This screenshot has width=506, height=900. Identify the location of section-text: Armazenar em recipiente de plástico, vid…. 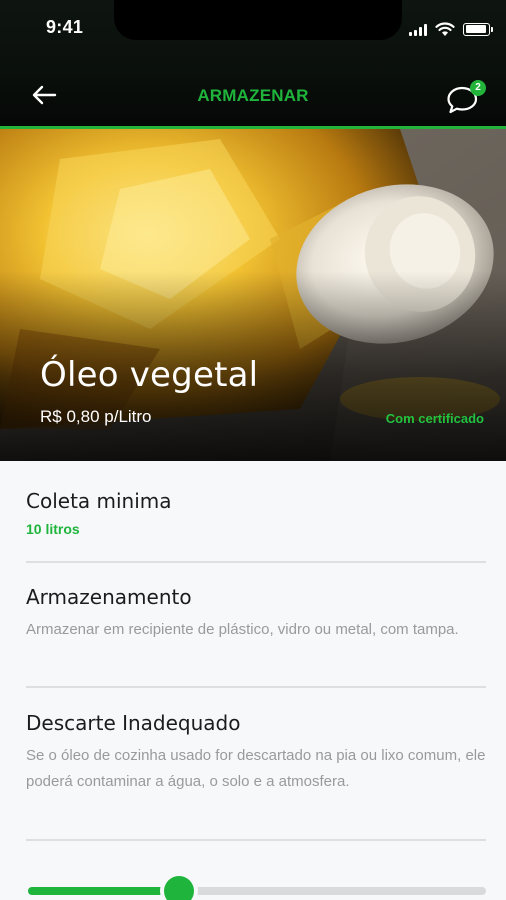
(242, 629).